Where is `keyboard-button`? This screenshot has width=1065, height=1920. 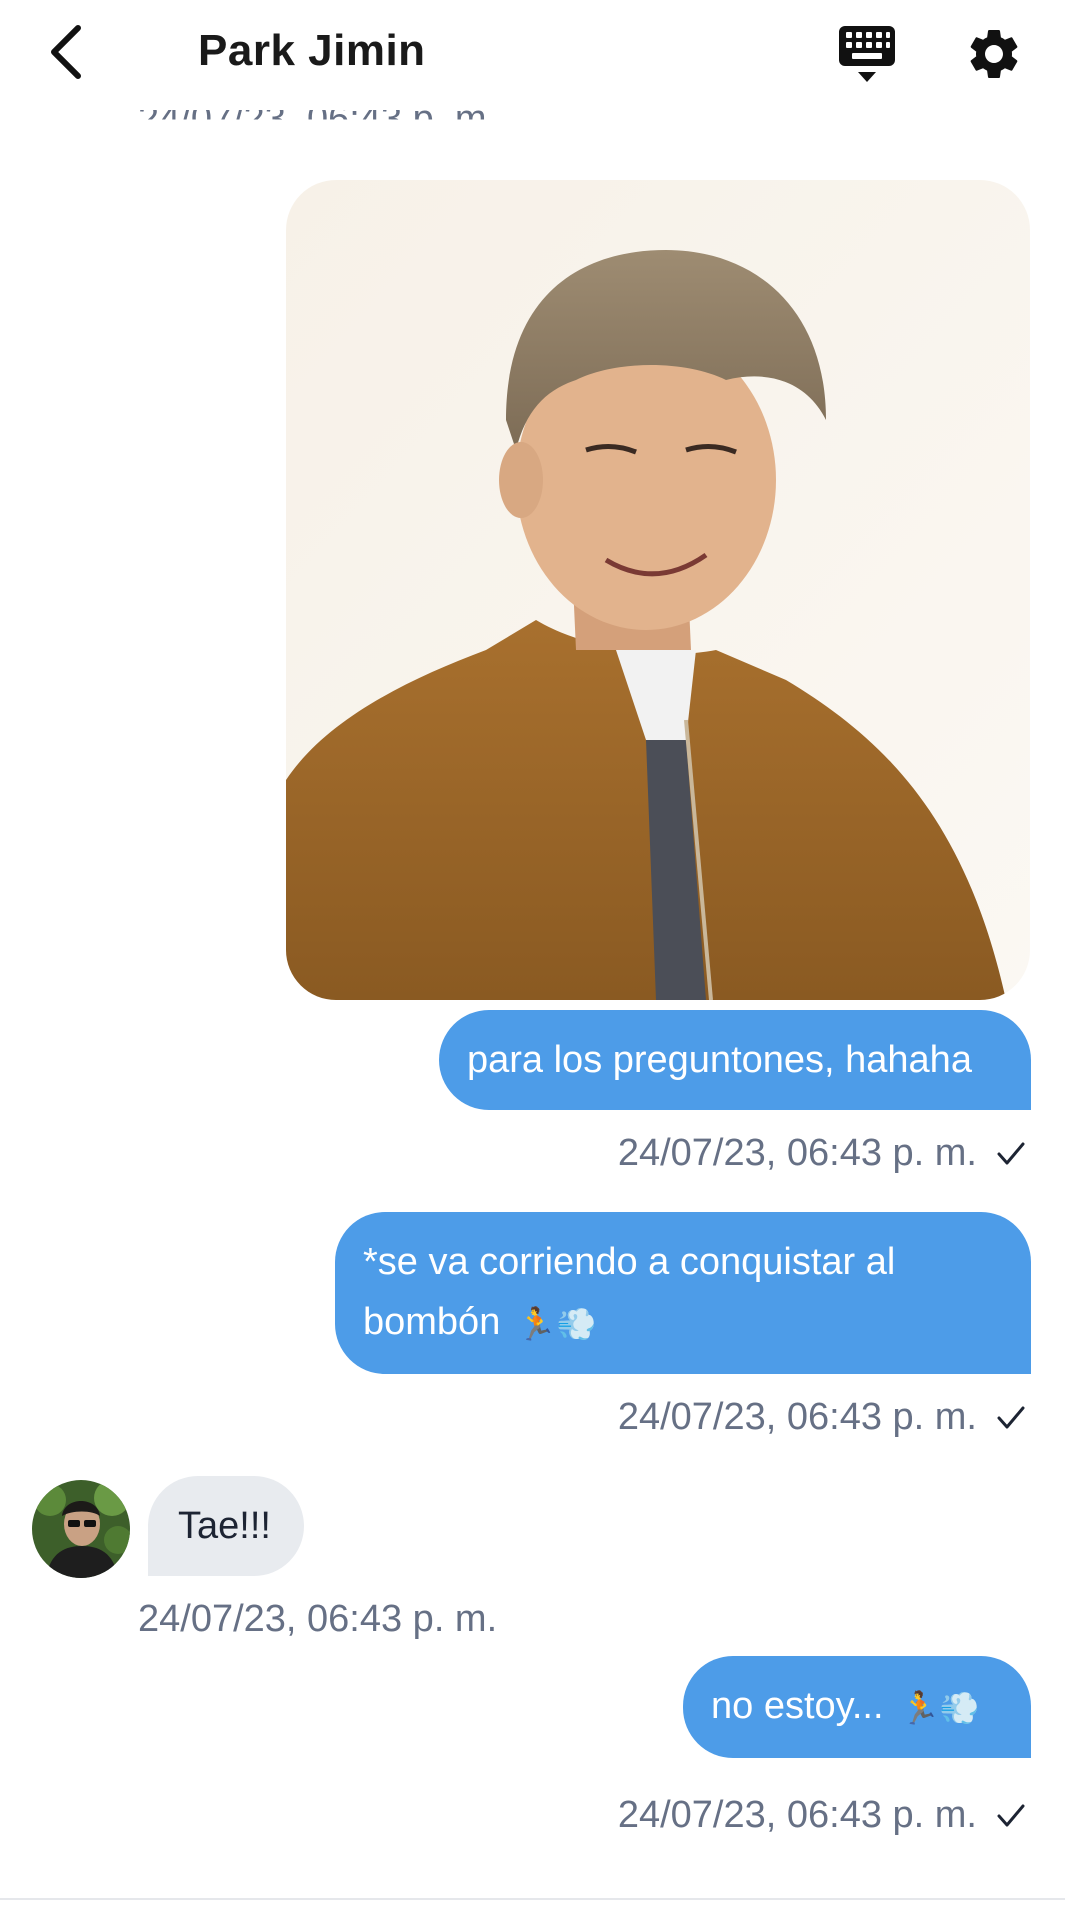 keyboard-button is located at coordinates (867, 54).